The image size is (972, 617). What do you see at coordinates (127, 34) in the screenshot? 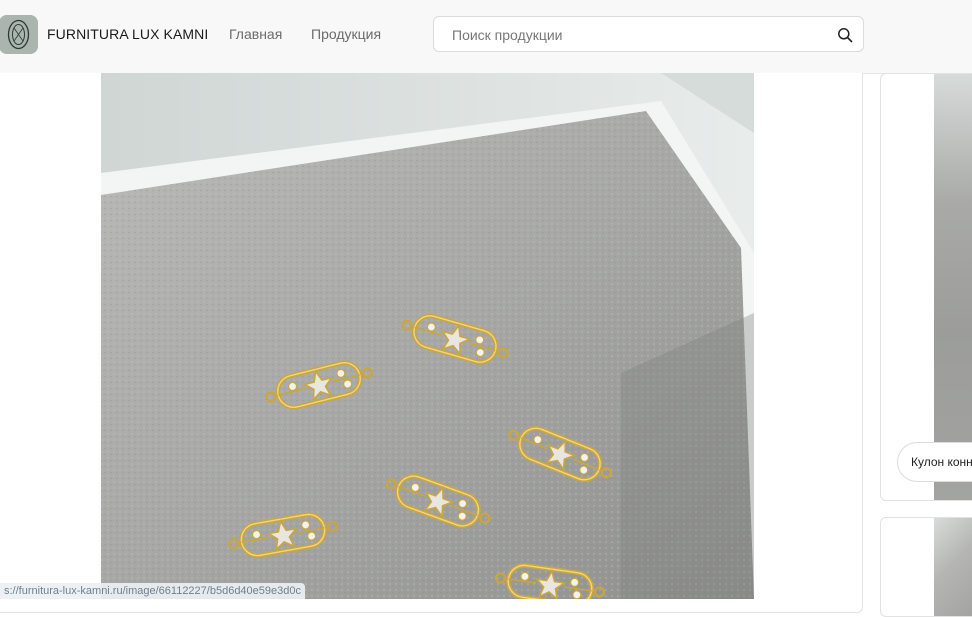
I see `brand-name: FURNITURA LUX KAMNI` at bounding box center [127, 34].